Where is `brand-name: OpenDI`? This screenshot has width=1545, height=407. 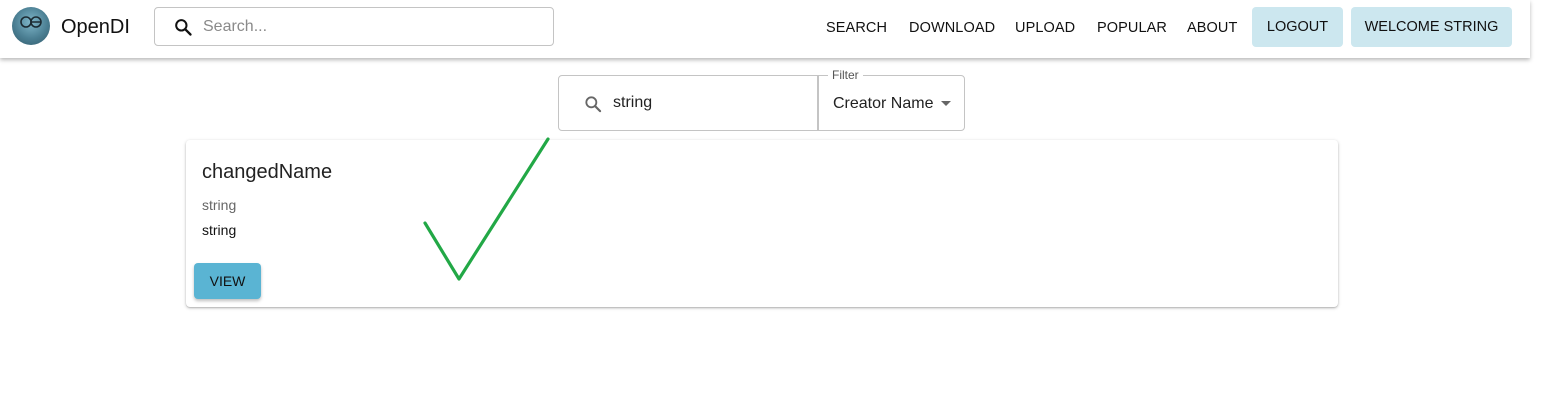
brand-name: OpenDI is located at coordinates (95, 27).